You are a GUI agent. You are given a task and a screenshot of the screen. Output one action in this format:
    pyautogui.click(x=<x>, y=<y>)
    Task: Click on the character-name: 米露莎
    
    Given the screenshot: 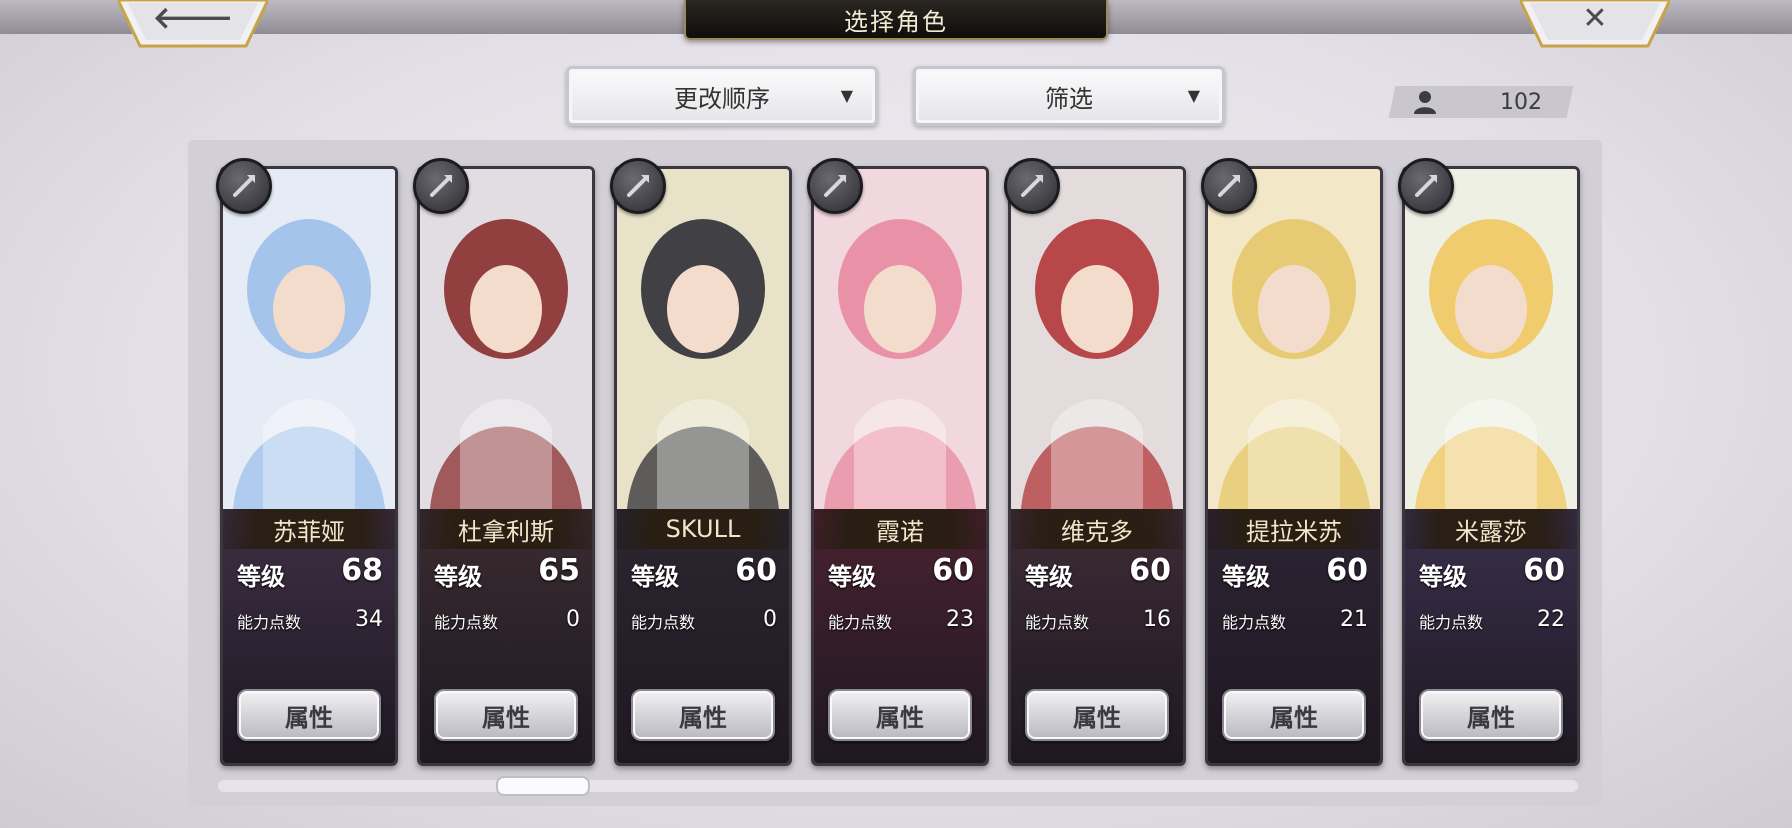 What is the action you would take?
    pyautogui.click(x=1491, y=531)
    